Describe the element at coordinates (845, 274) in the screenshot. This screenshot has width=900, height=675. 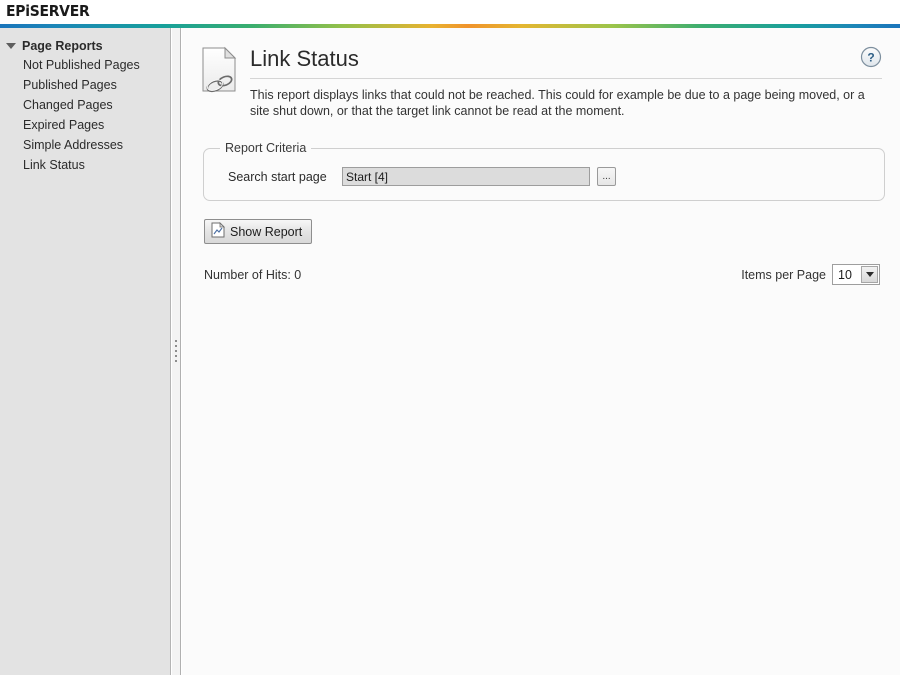
I see `items-per-page-value: 10` at that location.